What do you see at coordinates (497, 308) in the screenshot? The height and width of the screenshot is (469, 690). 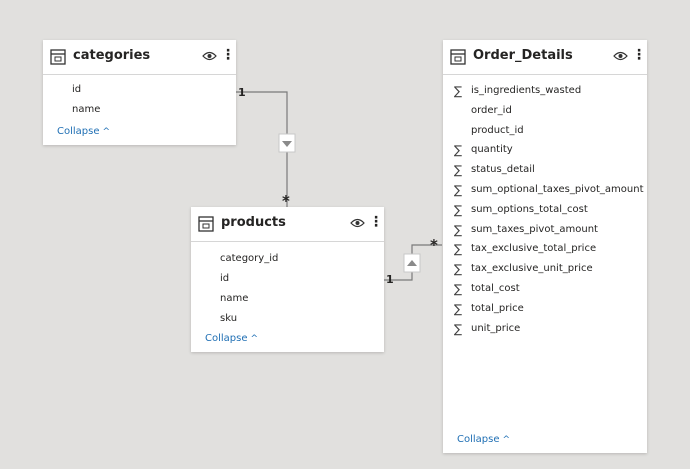 I see `field-name: total_price` at bounding box center [497, 308].